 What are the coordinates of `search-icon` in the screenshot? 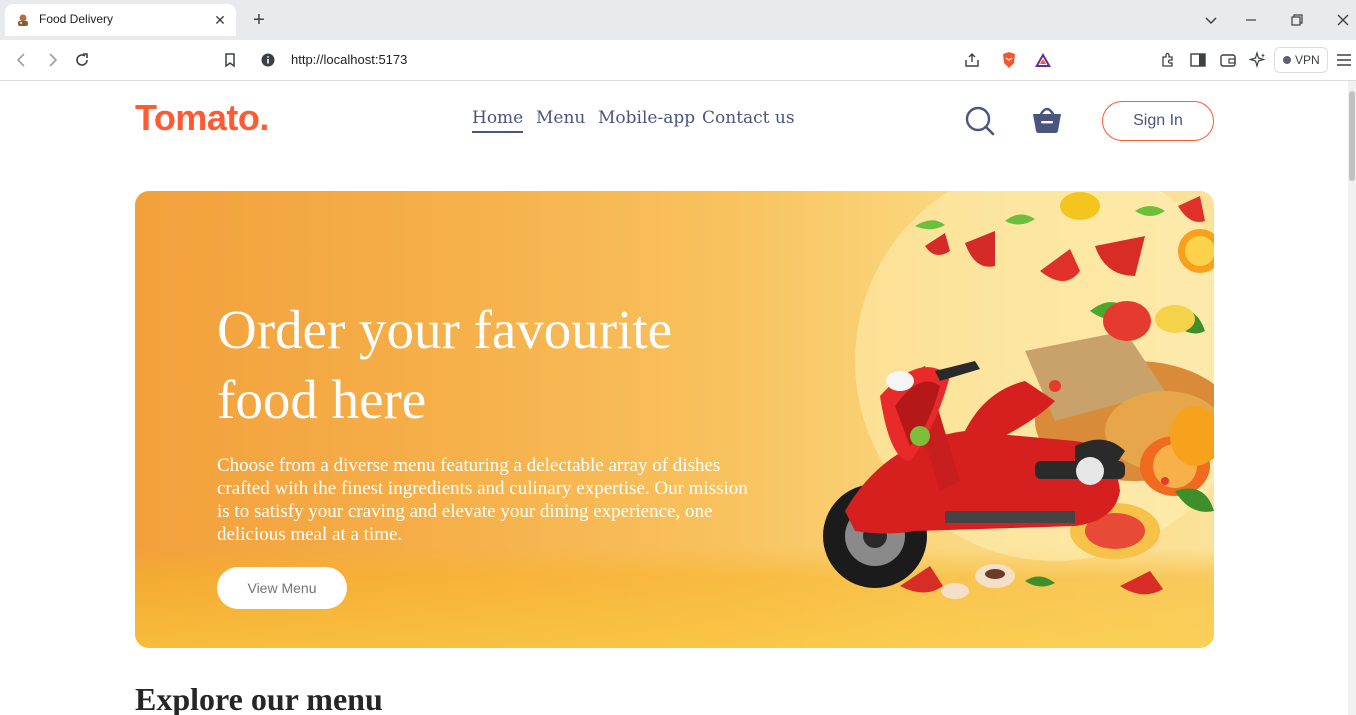 It's located at (980, 121).